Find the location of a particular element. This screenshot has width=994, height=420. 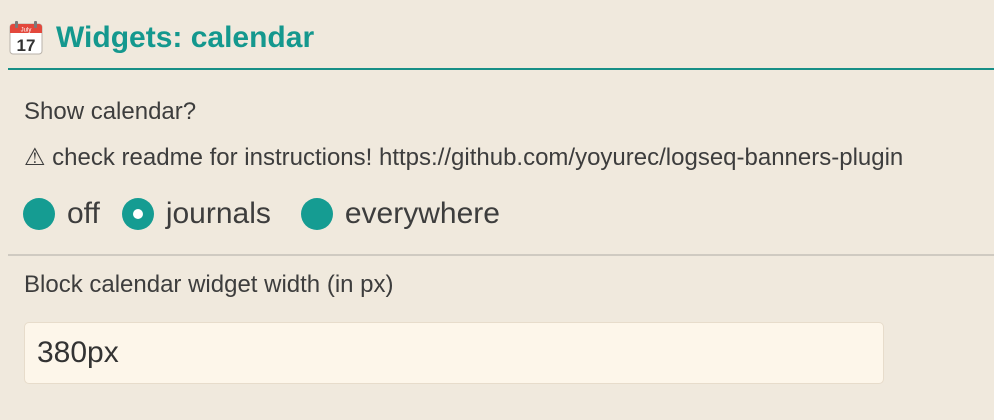

radio-journals: journals is located at coordinates (196, 214).